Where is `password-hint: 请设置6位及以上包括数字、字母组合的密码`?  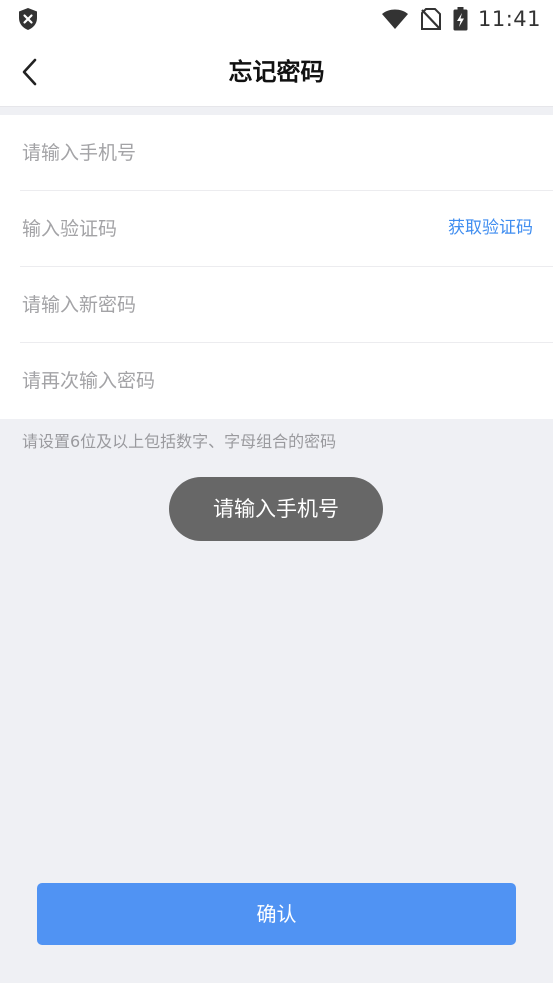 password-hint: 请设置6位及以上包括数字、字母组合的密码 is located at coordinates (179, 441).